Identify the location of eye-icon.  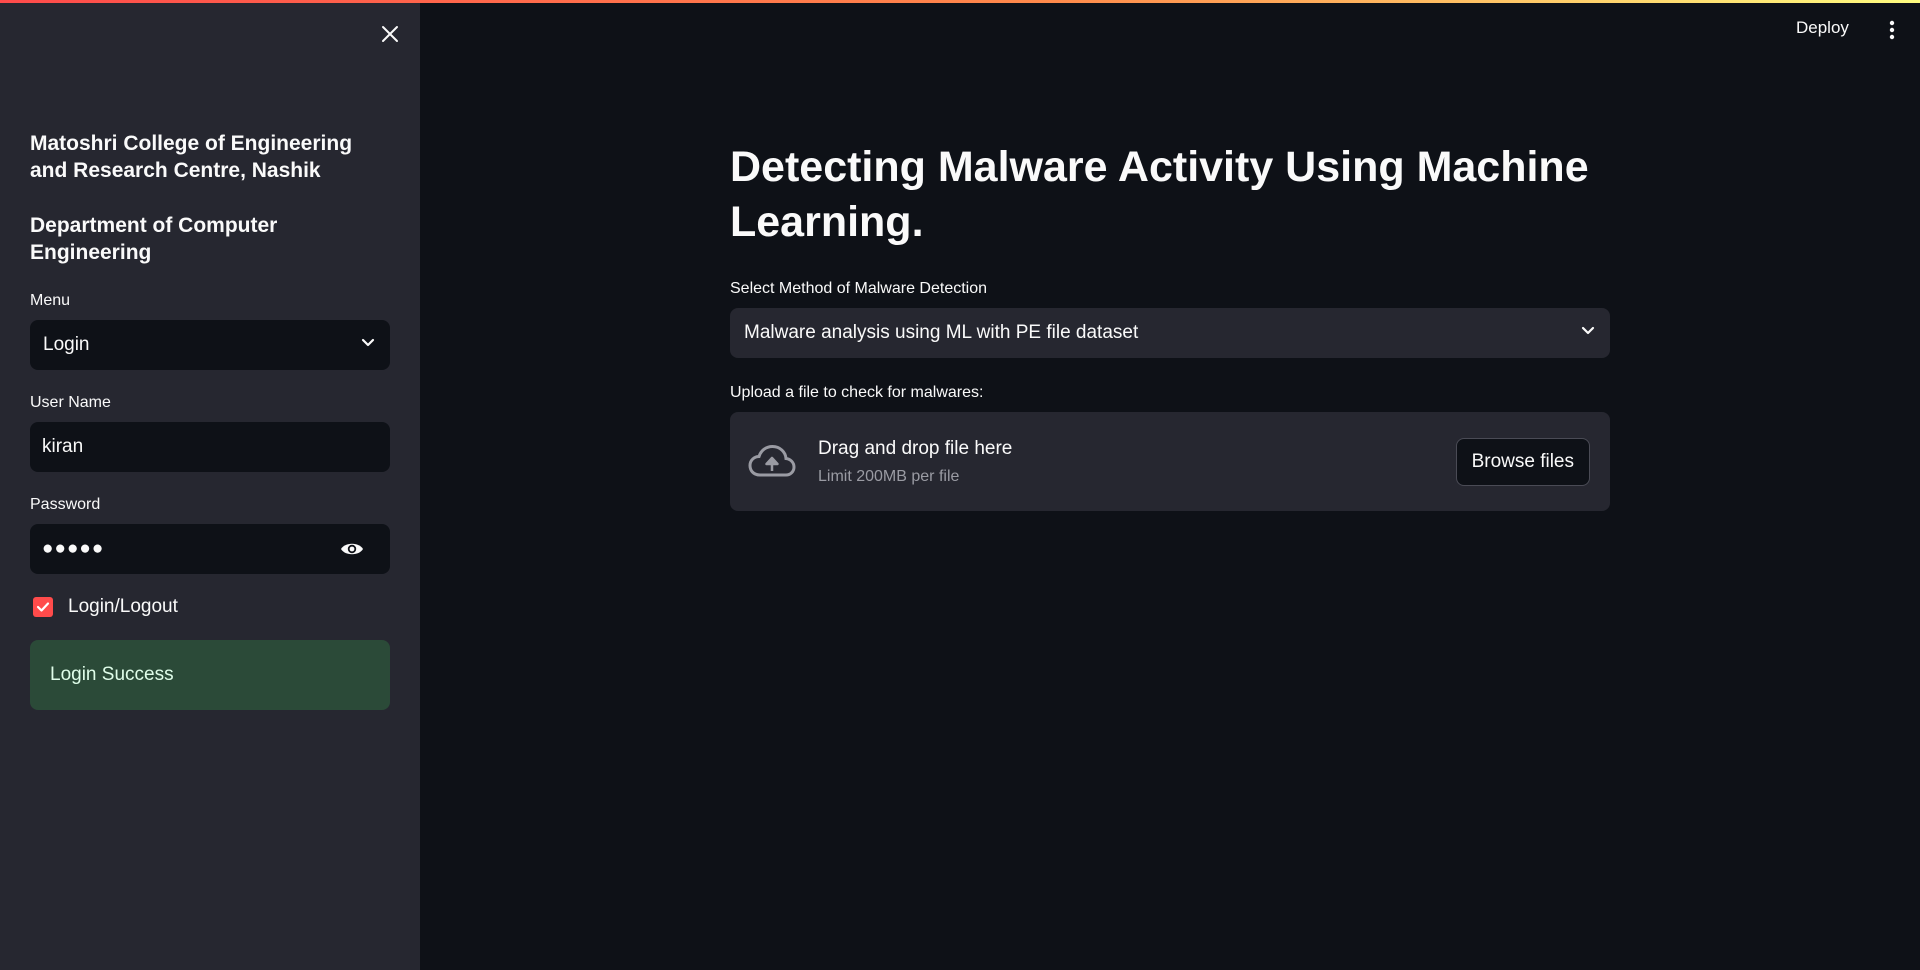
(352, 549).